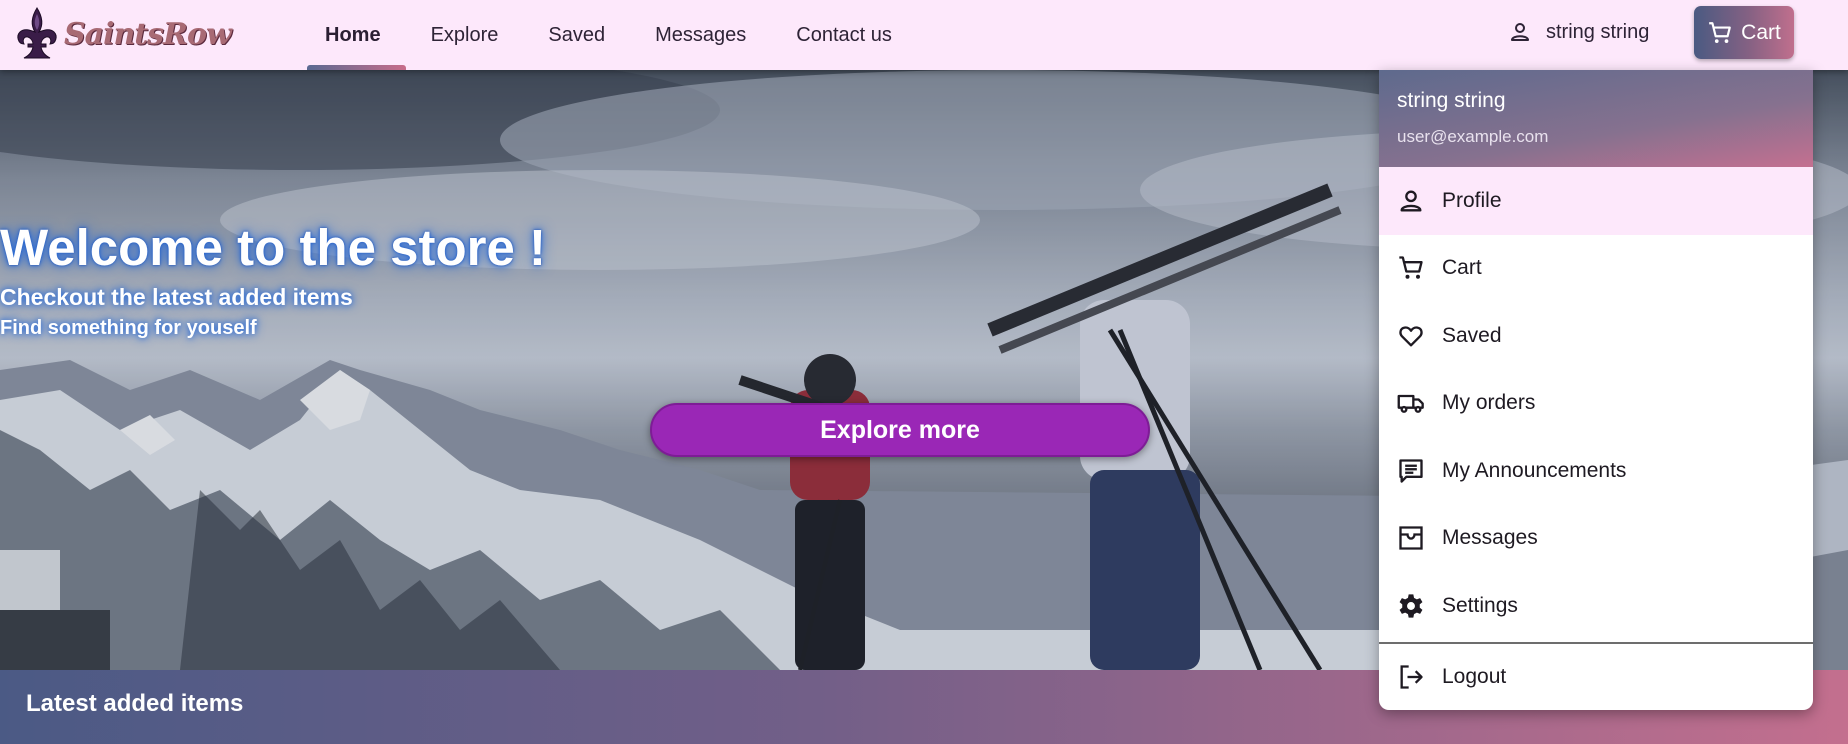 The width and height of the screenshot is (1848, 744). Describe the element at coordinates (1474, 676) in the screenshot. I see `menu-item-label: Logout` at that location.